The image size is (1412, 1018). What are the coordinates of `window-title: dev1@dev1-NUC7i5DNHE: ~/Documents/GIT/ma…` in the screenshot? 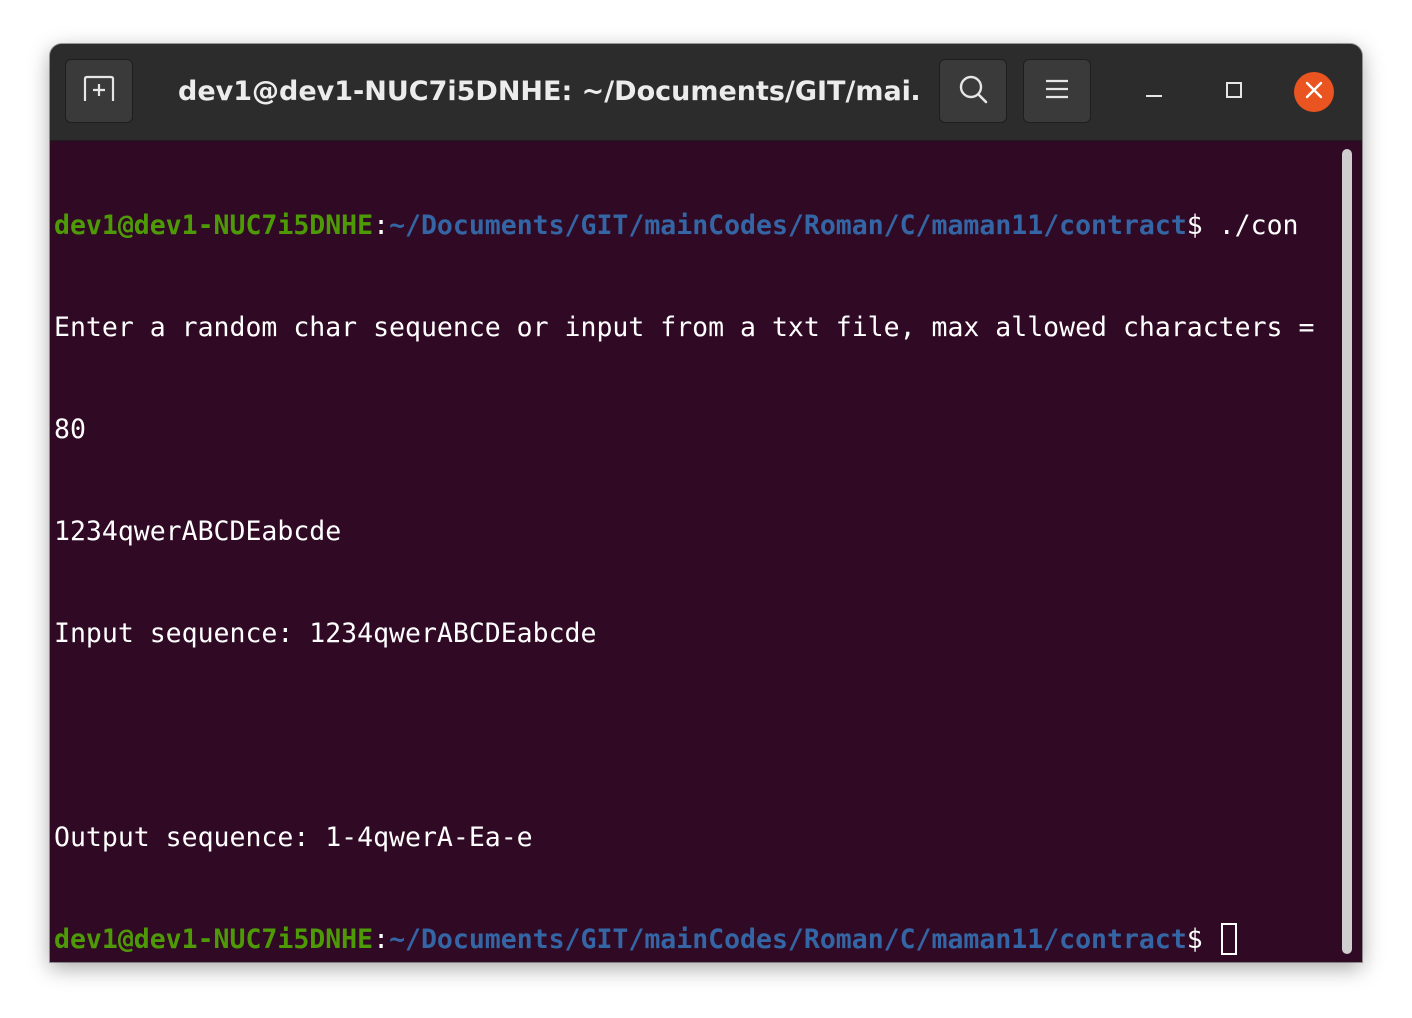 It's located at (548, 91).